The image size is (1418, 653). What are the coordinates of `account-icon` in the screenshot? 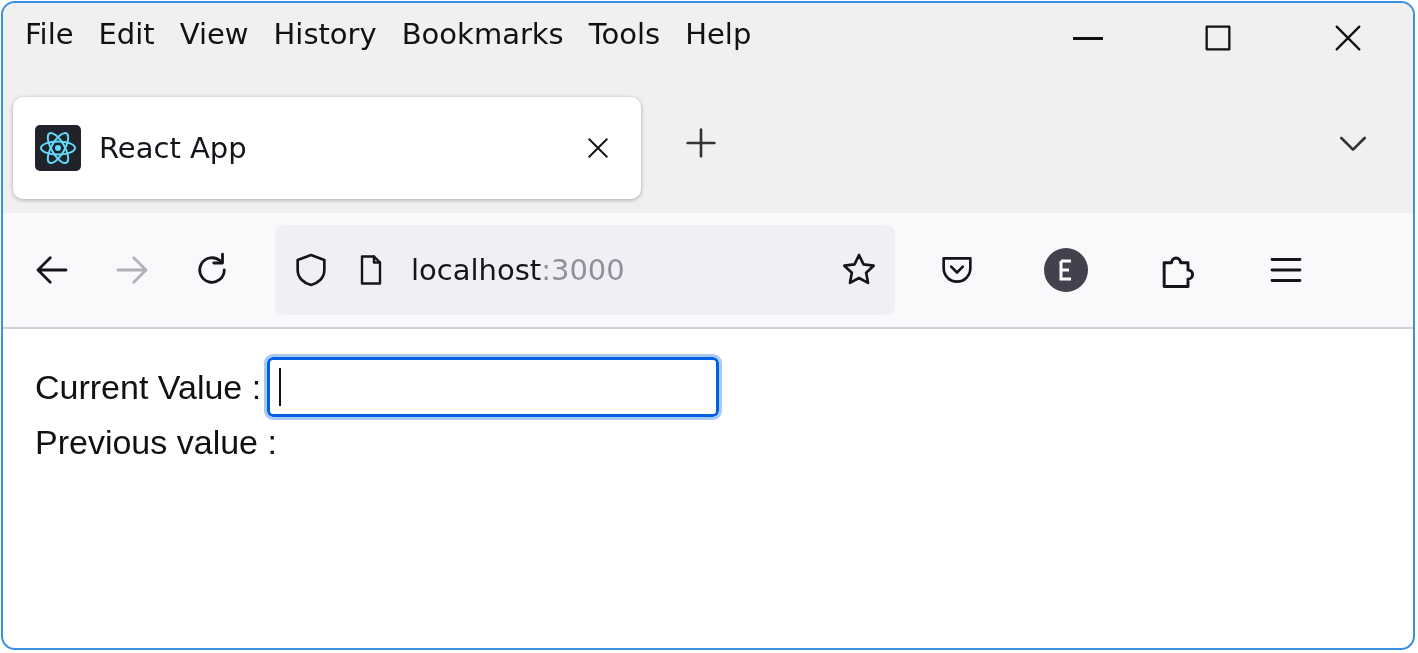 It's located at (1066, 270).